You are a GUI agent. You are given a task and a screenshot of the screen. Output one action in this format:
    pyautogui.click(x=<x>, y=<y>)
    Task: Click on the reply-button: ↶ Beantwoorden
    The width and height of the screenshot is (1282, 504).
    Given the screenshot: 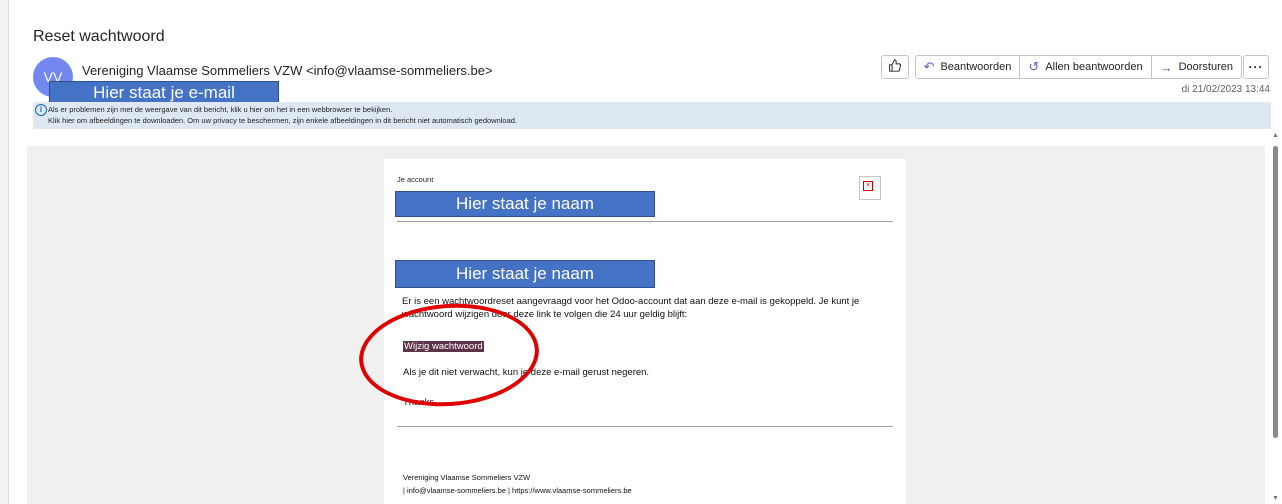 What is the action you would take?
    pyautogui.click(x=968, y=67)
    